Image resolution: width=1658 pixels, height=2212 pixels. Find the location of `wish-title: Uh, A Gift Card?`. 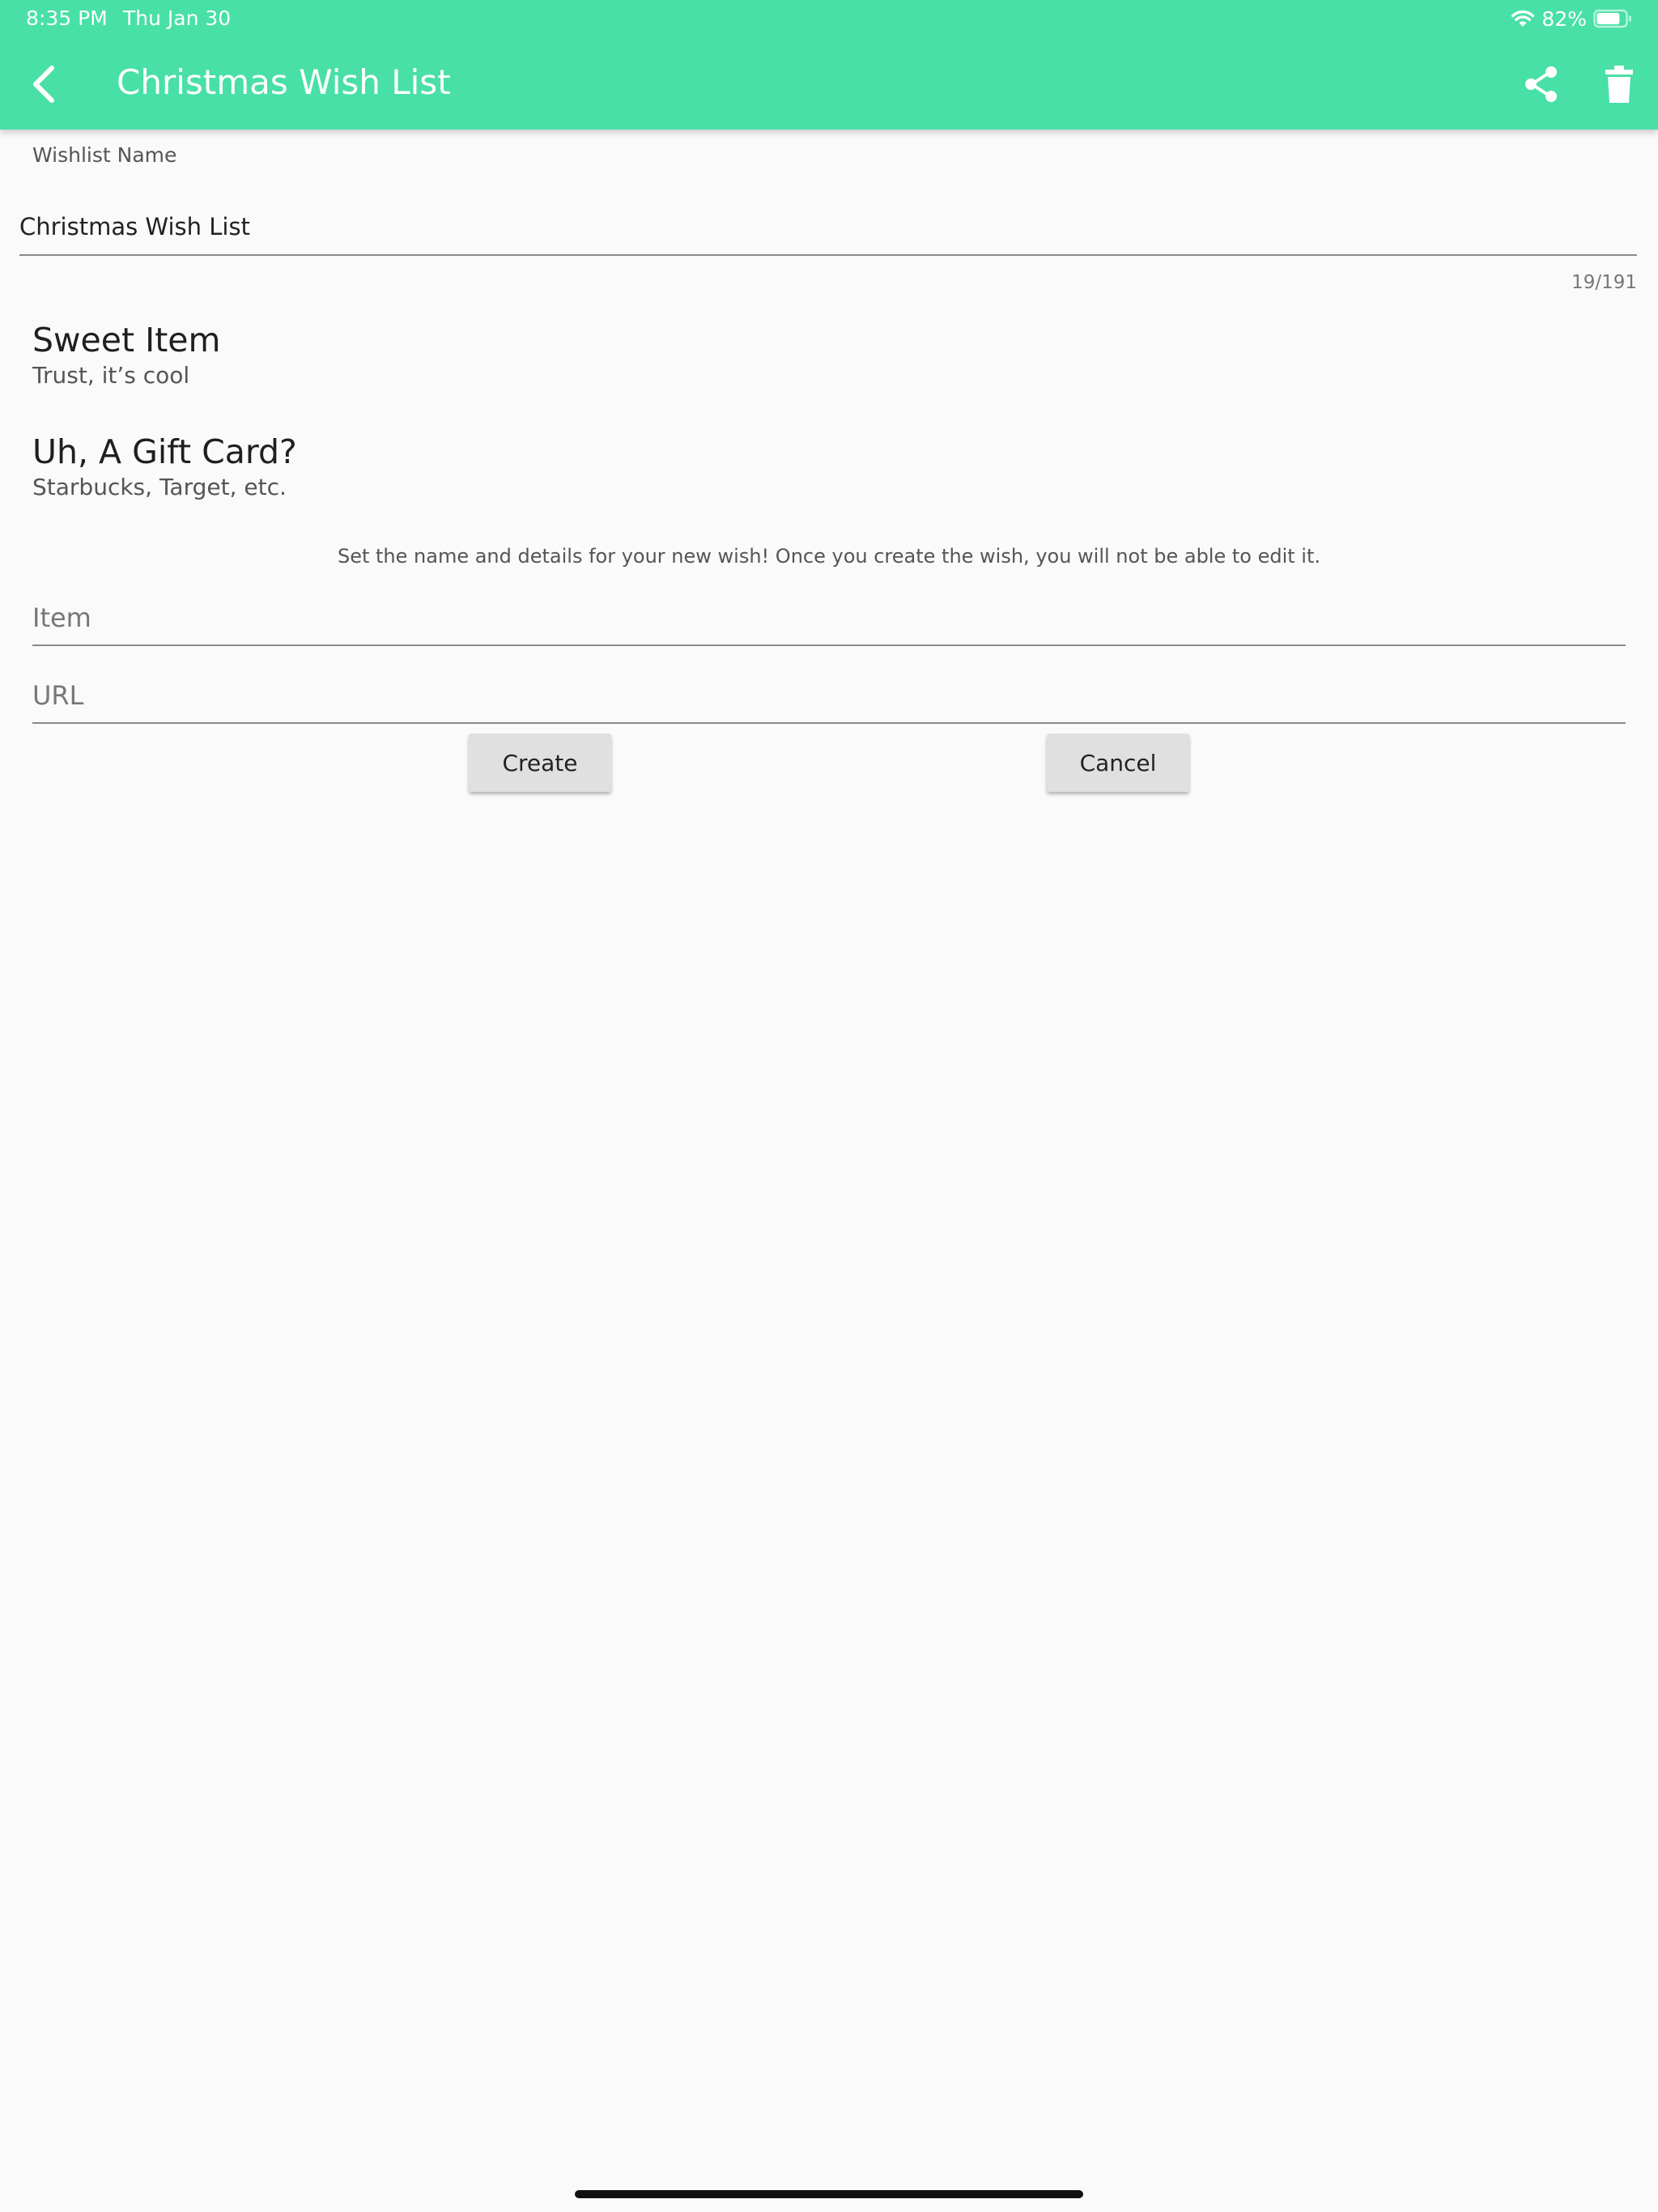

wish-title: Uh, A Gift Card? is located at coordinates (164, 451).